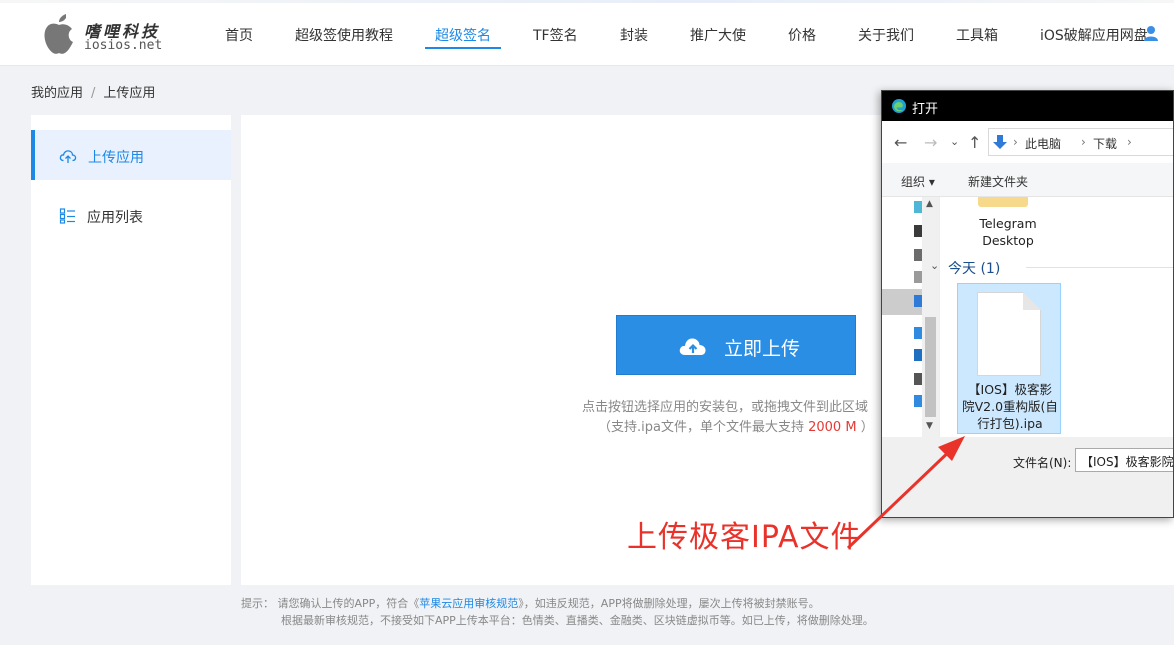  Describe the element at coordinates (1027, 477) in the screenshot. I see `filename-row: 文件名(N): 【IOS】极客影院V2.0重构版(自行打包).ipa` at that location.